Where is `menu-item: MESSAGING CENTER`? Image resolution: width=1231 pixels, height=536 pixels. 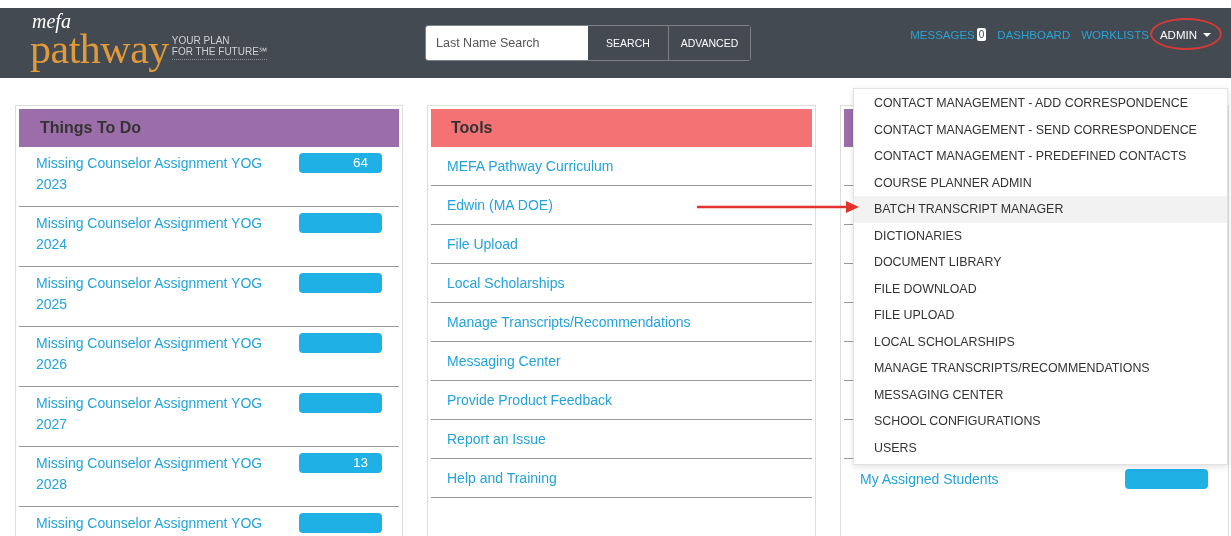 menu-item: MESSAGING CENTER is located at coordinates (1040, 394).